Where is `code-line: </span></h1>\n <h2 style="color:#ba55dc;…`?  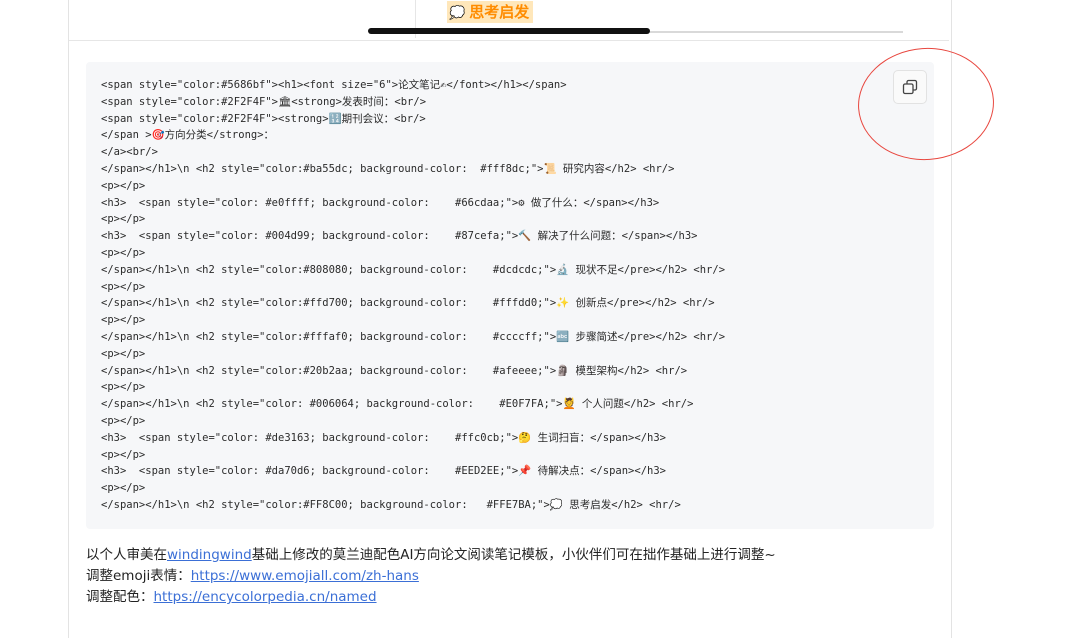 code-line: </span></h1>\n <h2 style="color:#ba55dc;… is located at coordinates (388, 169).